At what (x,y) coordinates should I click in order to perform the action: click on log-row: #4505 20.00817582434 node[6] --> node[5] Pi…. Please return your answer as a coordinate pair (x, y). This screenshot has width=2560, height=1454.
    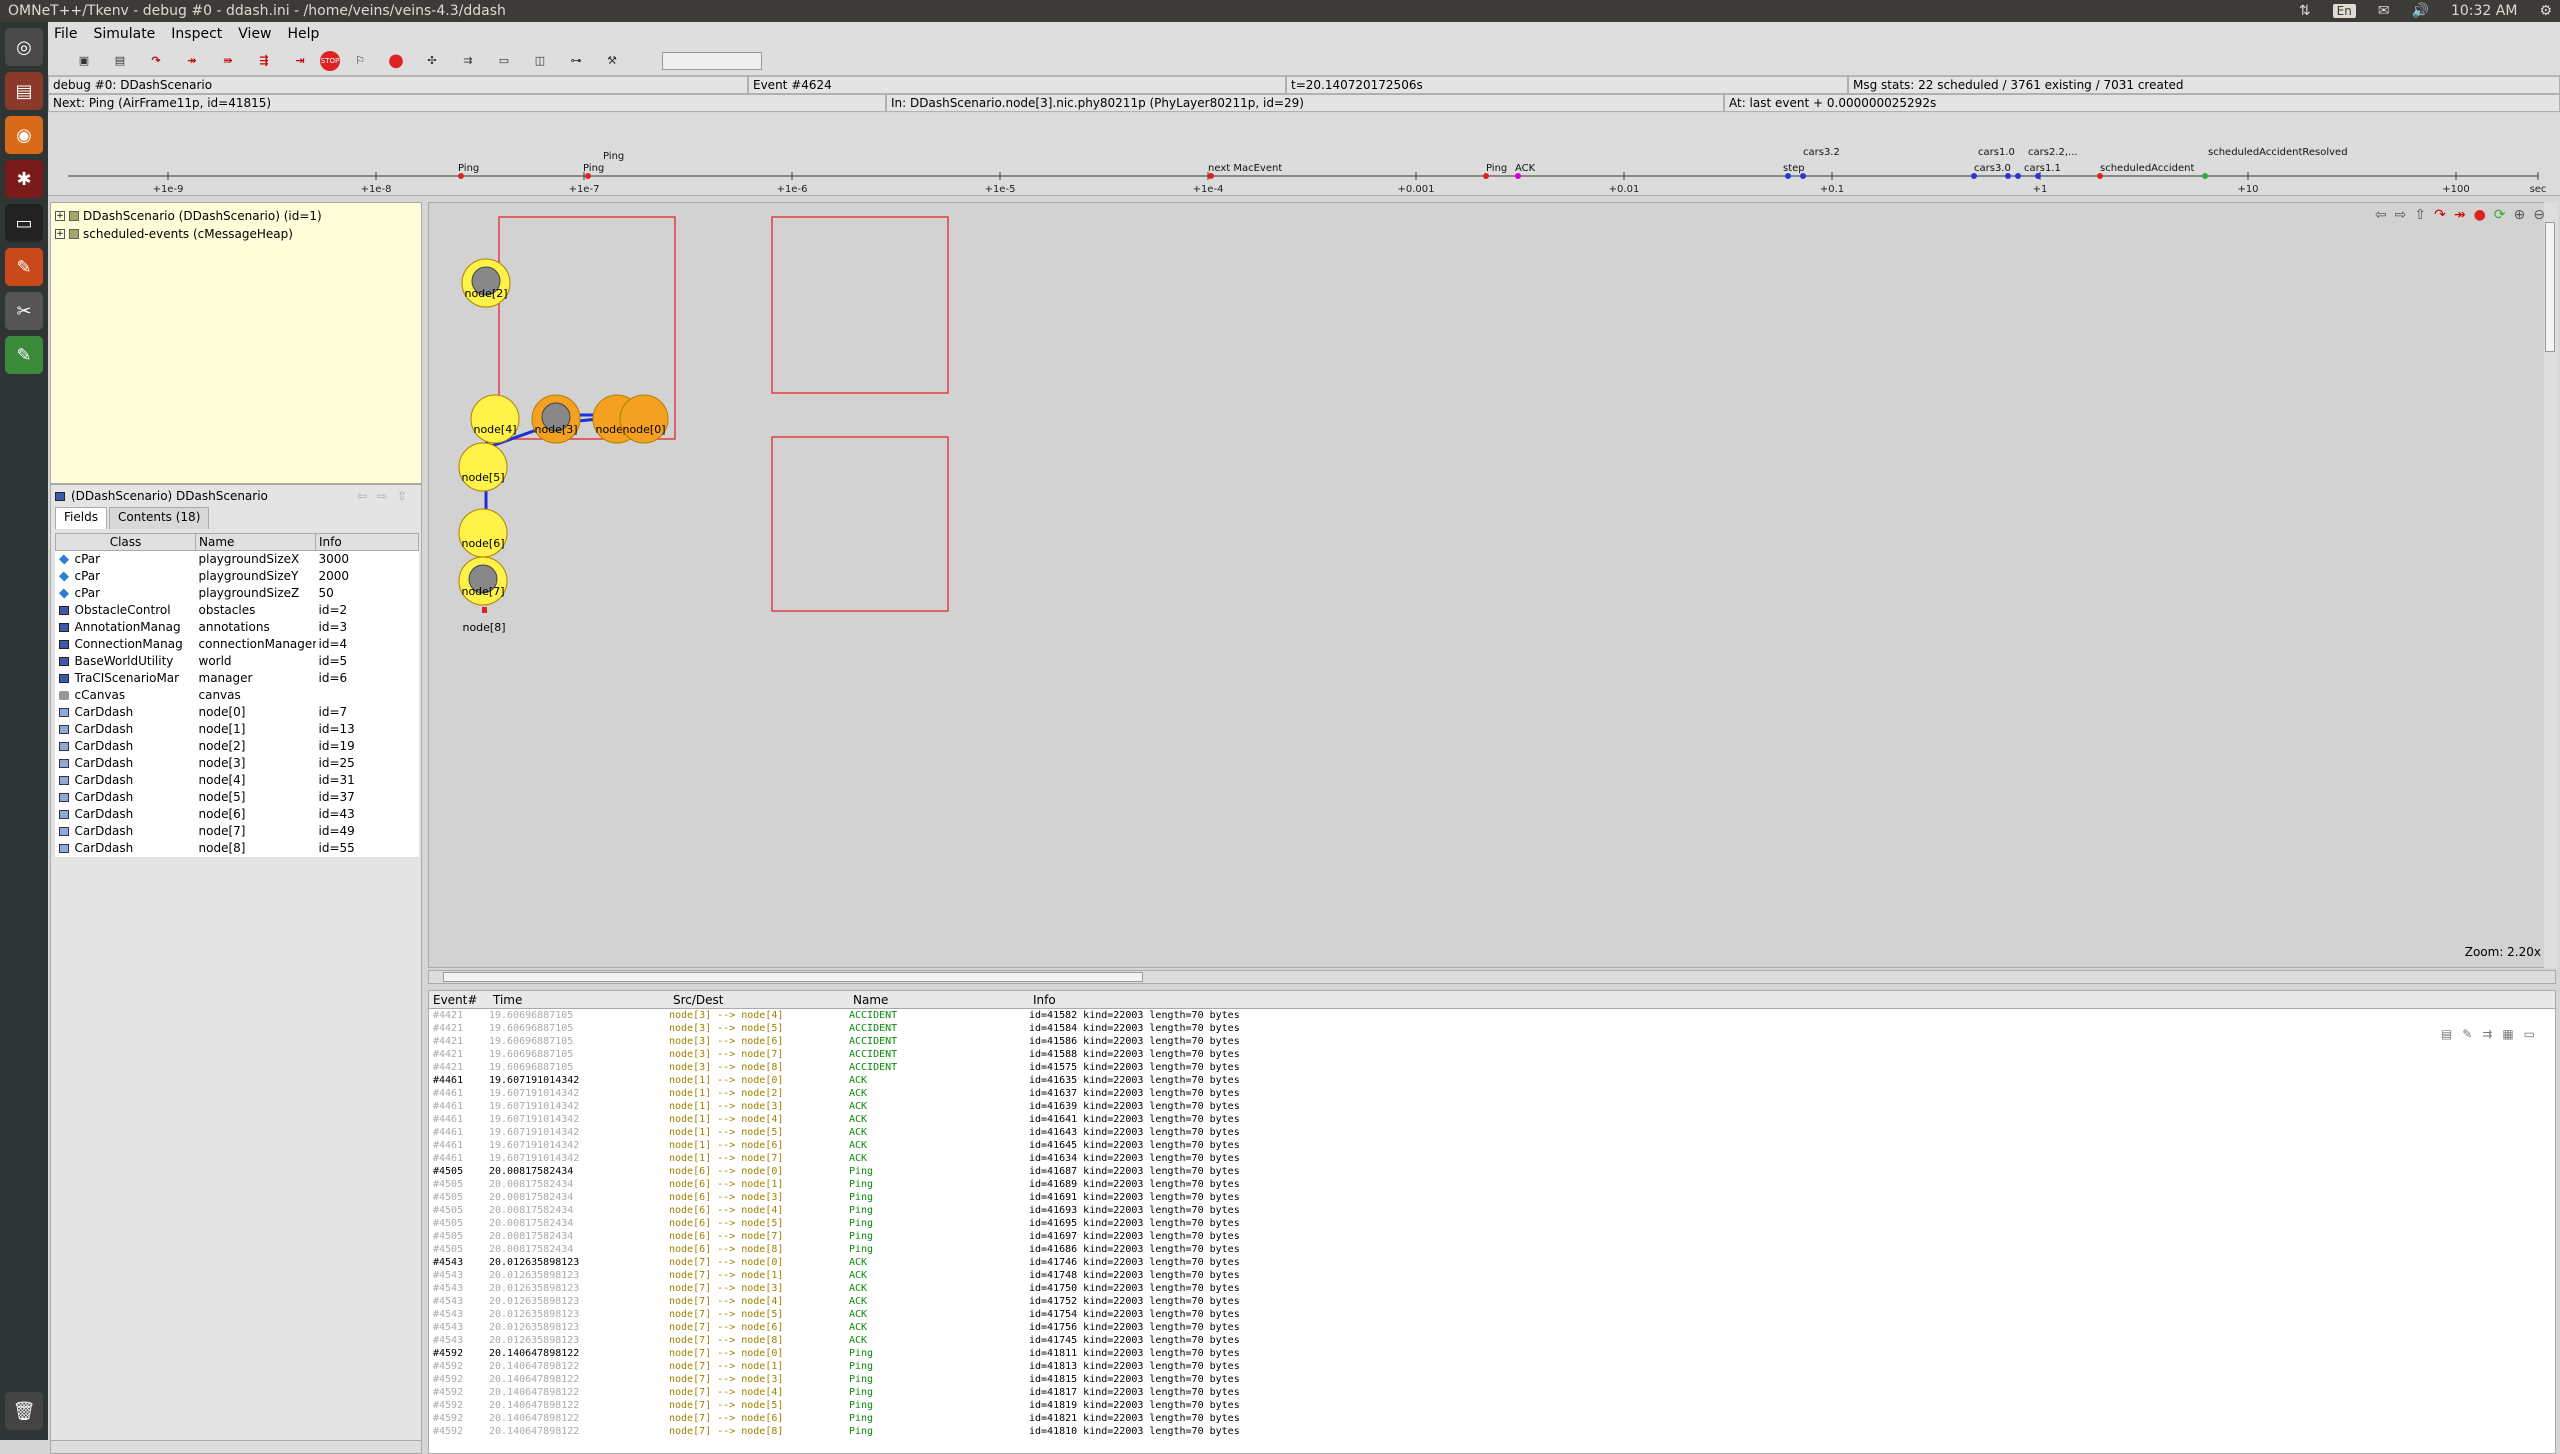
    Looking at the image, I should click on (1492, 1223).